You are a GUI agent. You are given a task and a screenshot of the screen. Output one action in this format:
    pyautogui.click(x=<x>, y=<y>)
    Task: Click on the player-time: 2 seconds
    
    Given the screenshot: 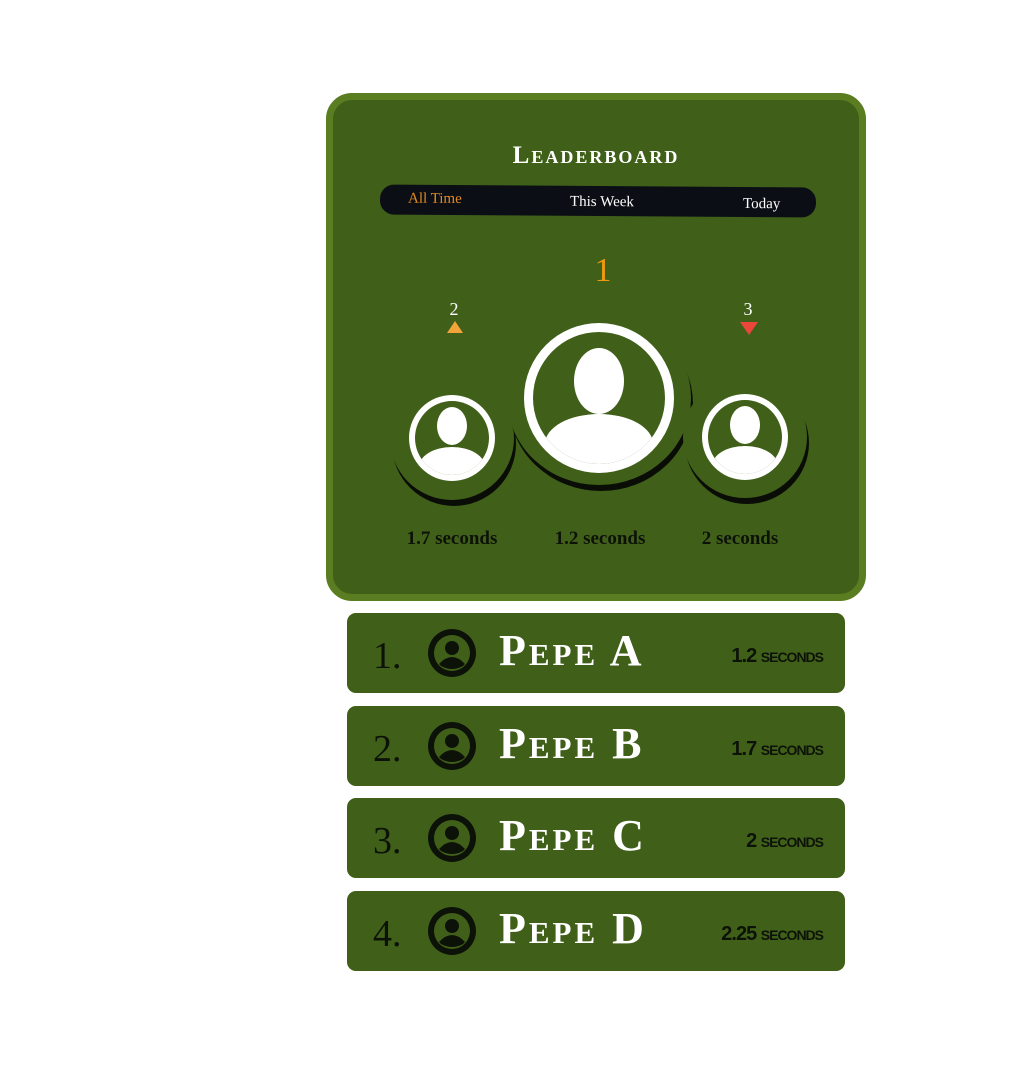 What is the action you would take?
    pyautogui.click(x=785, y=841)
    